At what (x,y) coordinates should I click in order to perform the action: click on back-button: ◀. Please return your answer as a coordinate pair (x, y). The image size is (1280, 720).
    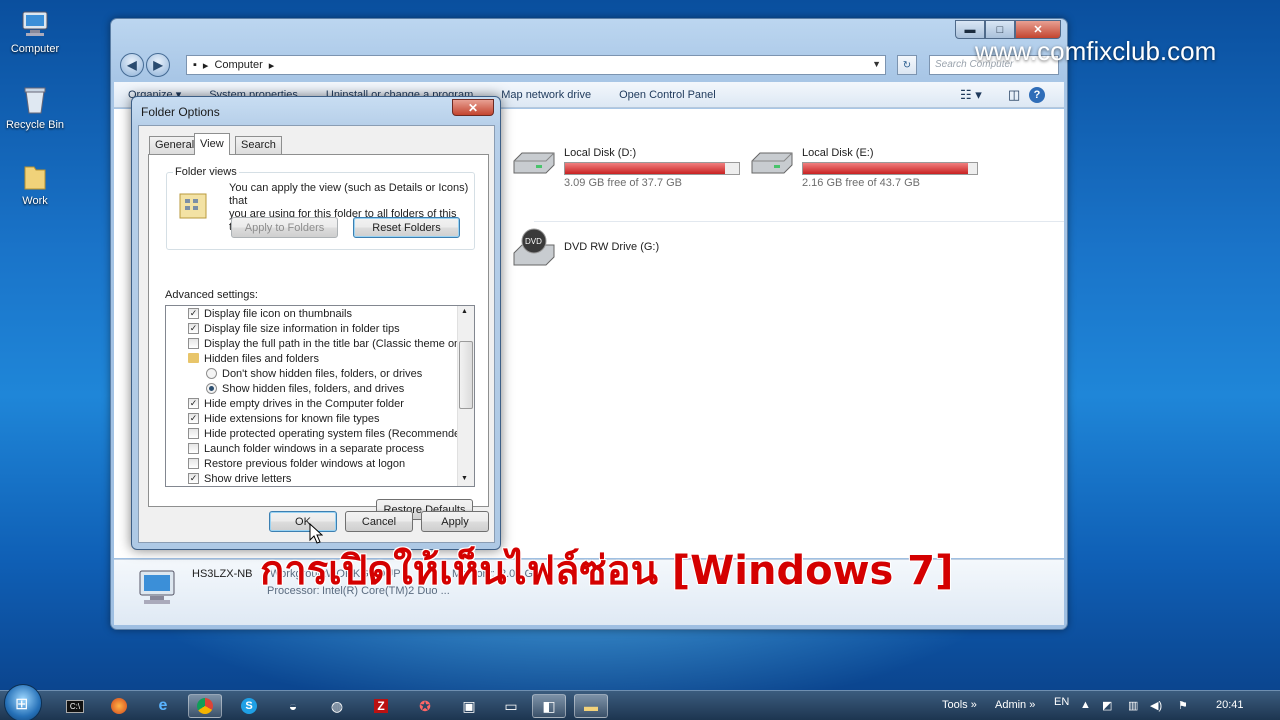
    Looking at the image, I should click on (132, 65).